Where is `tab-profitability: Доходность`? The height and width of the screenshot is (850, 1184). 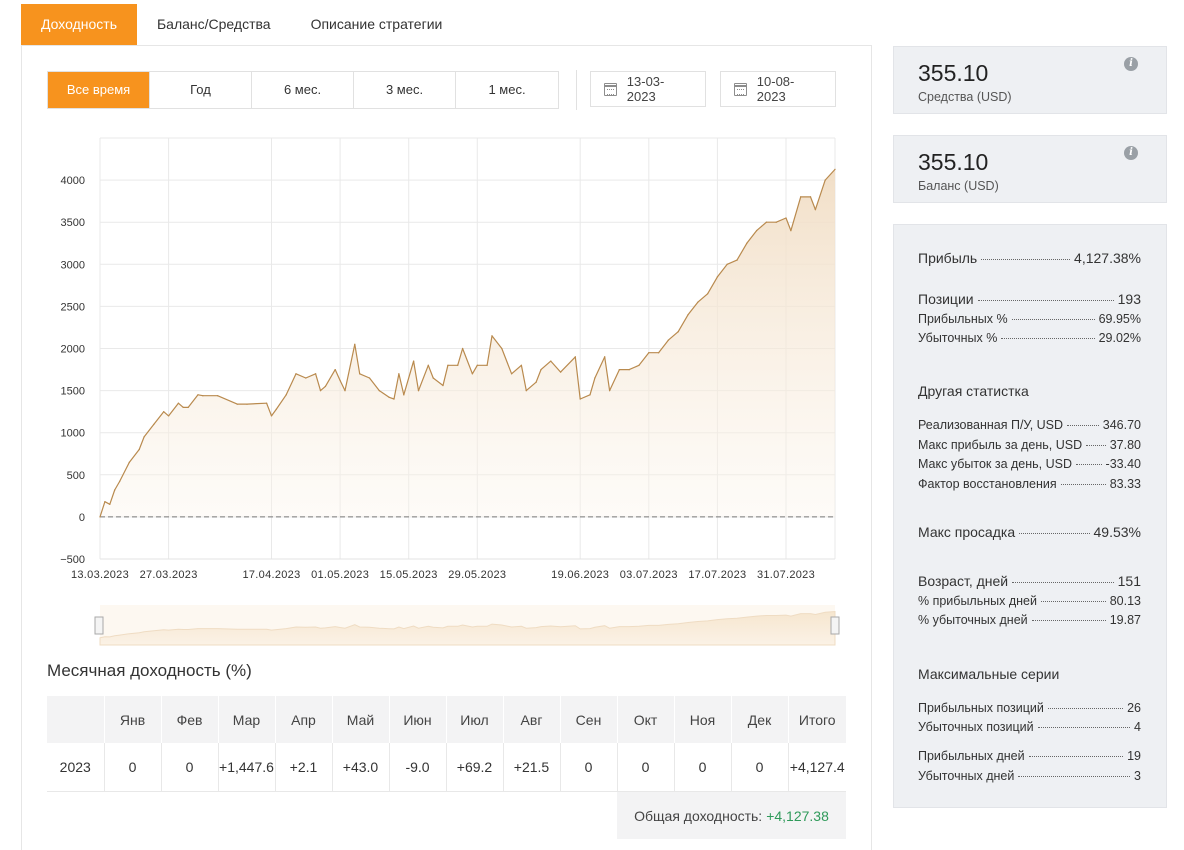
tab-profitability: Доходность is located at coordinates (79, 24).